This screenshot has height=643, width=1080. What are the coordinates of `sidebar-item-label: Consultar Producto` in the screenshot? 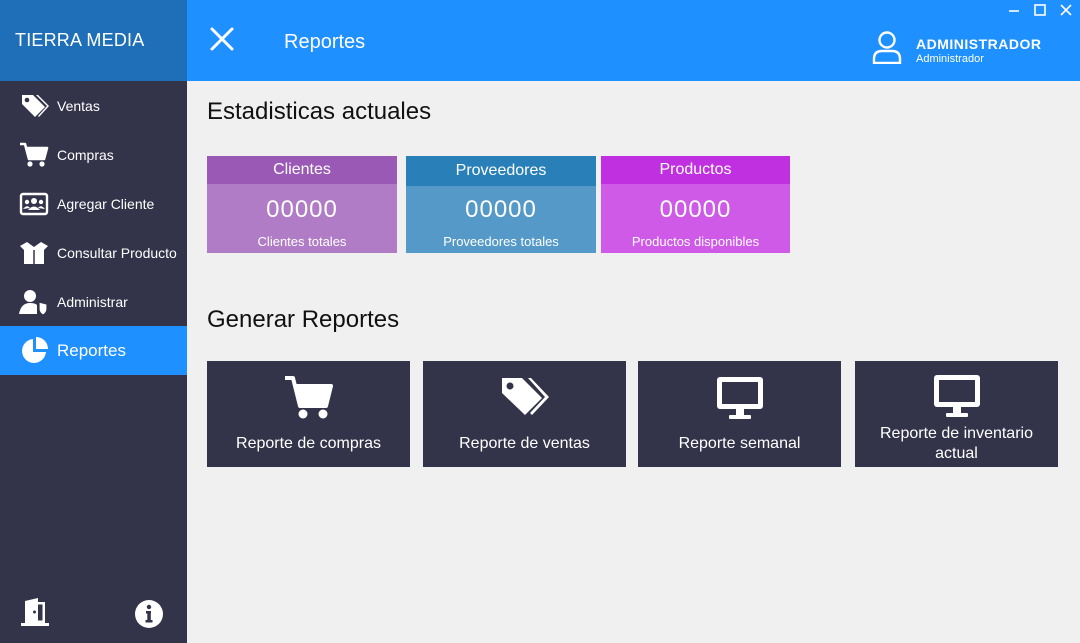 It's located at (117, 252).